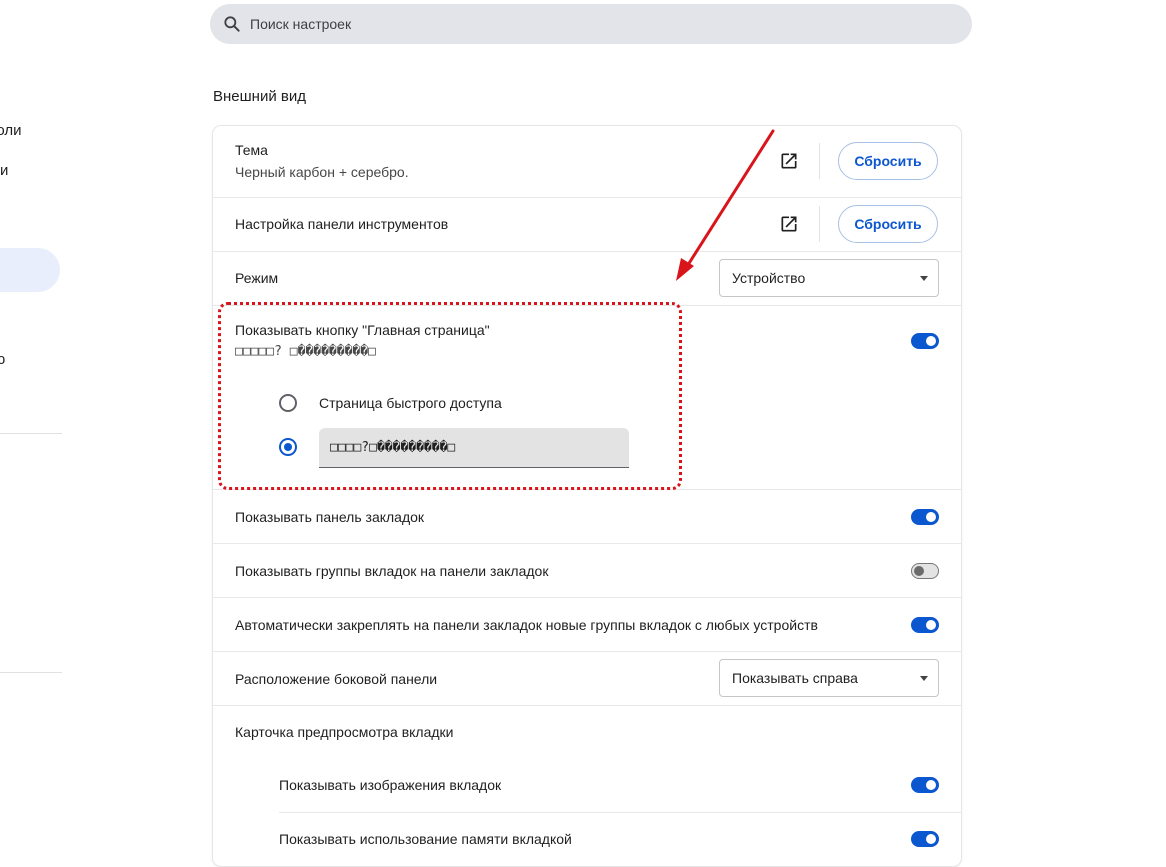 Image resolution: width=1166 pixels, height=867 pixels. I want to click on bookmarks-bar-row: Показывать панель закладок, so click(587, 516).